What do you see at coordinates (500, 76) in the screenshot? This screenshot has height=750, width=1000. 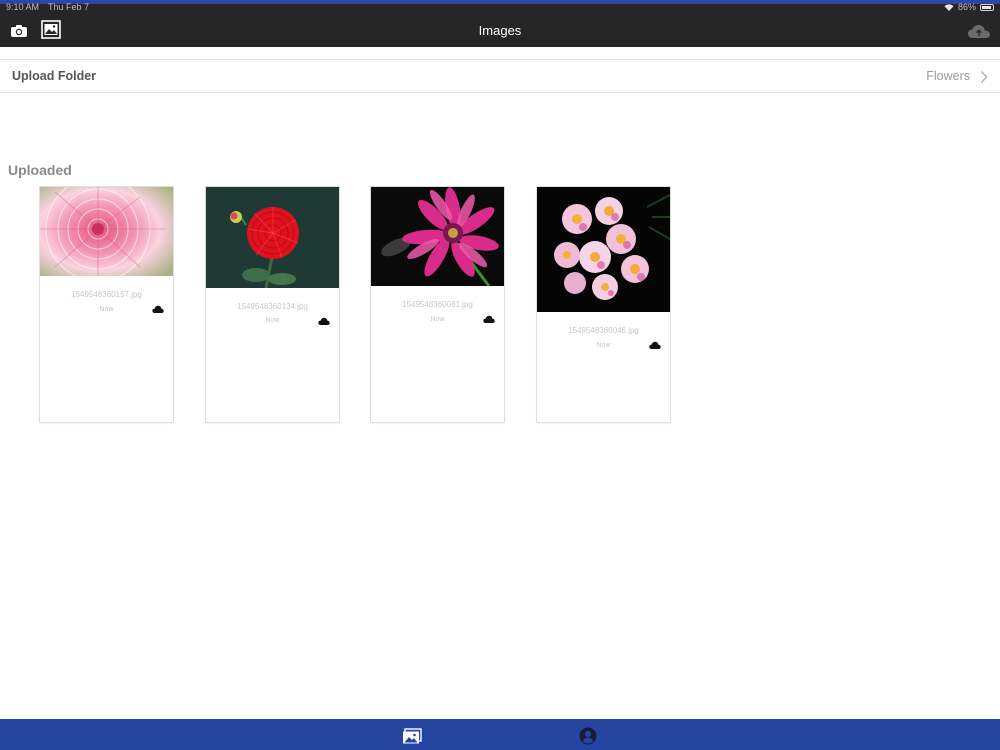 I see `upload-folder-row: Upload Folder Flowers` at bounding box center [500, 76].